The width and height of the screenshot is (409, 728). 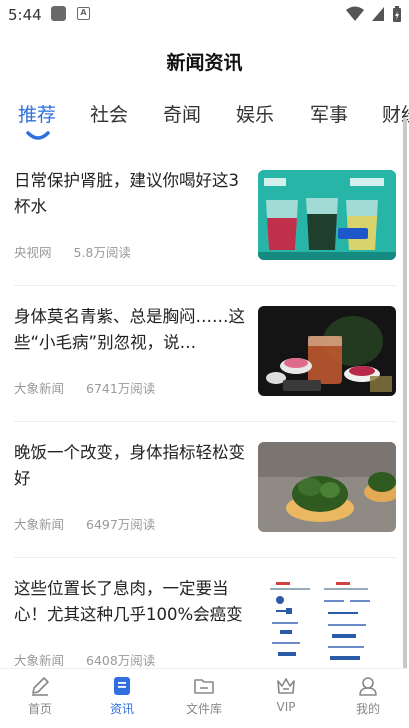 I want to click on active-tab-indicator, so click(x=38, y=135).